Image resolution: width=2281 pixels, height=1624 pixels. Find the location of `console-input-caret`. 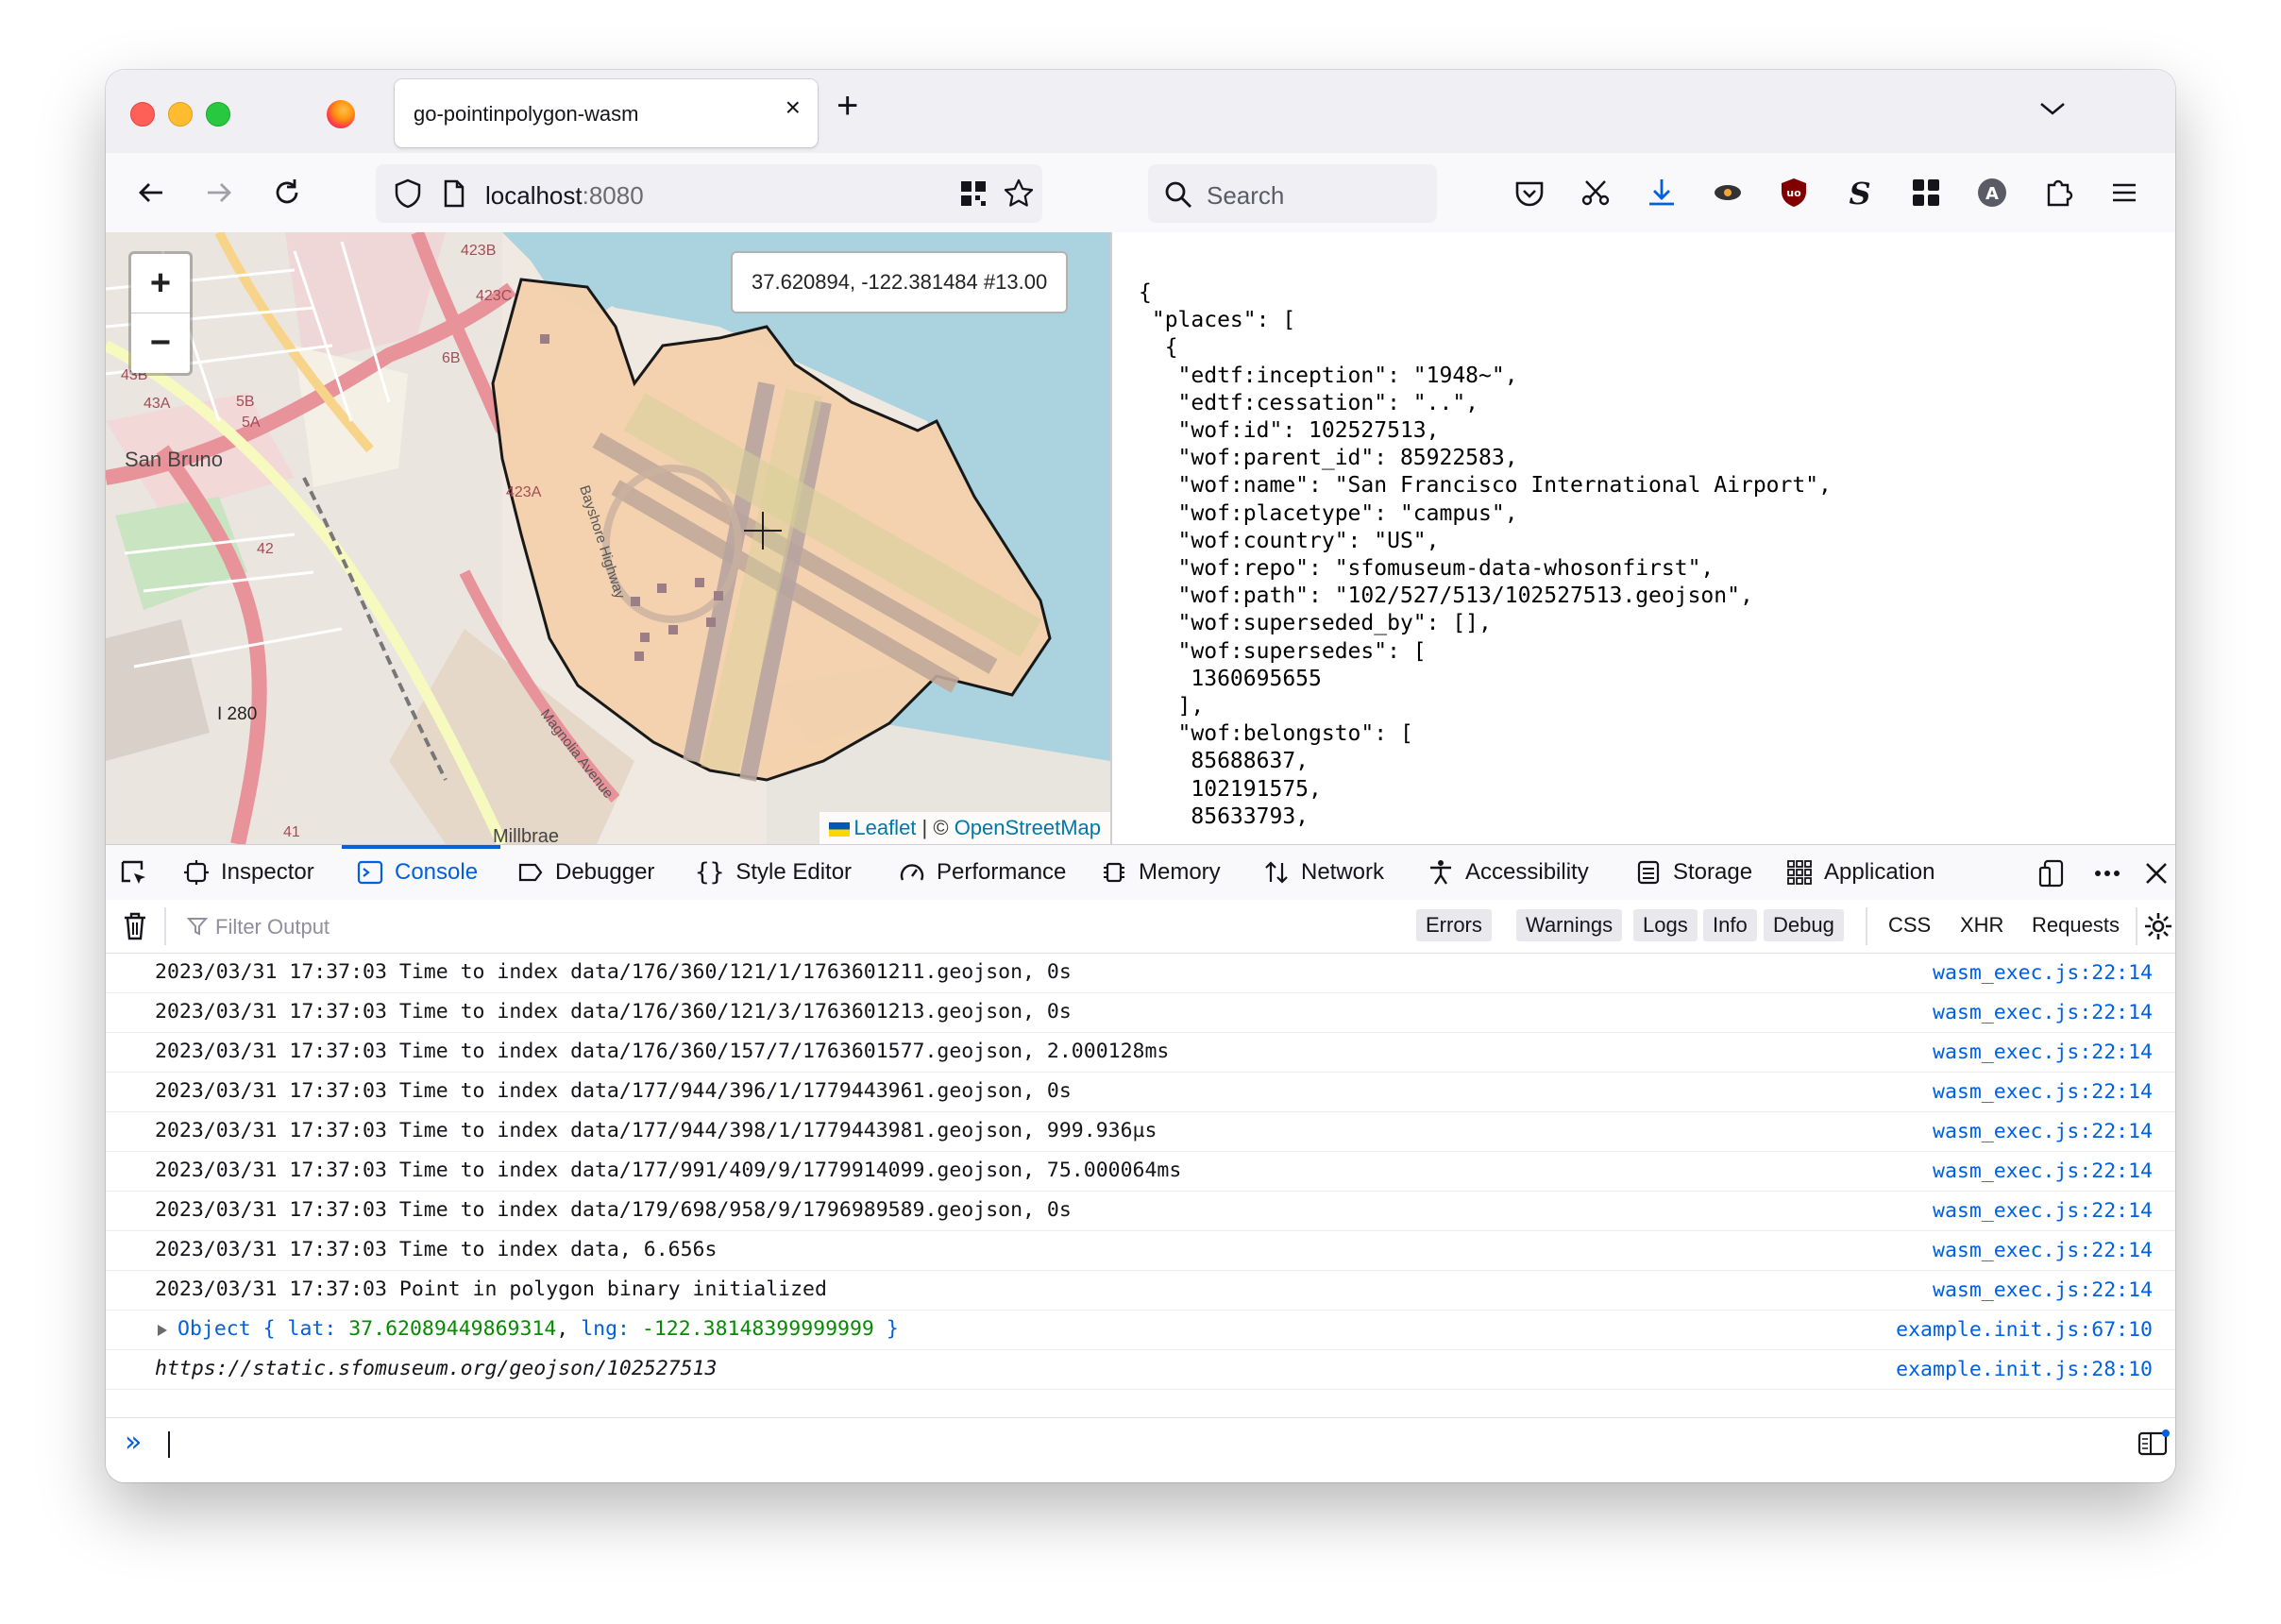

console-input-caret is located at coordinates (169, 1444).